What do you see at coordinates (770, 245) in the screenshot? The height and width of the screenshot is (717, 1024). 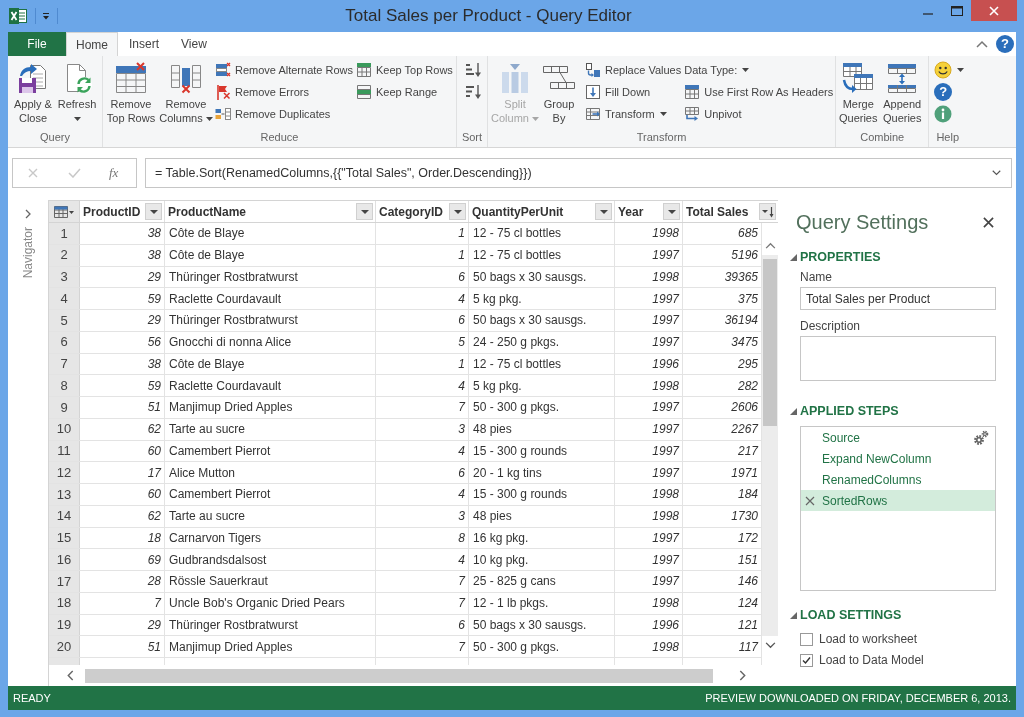 I see `scroll-up-icon` at bounding box center [770, 245].